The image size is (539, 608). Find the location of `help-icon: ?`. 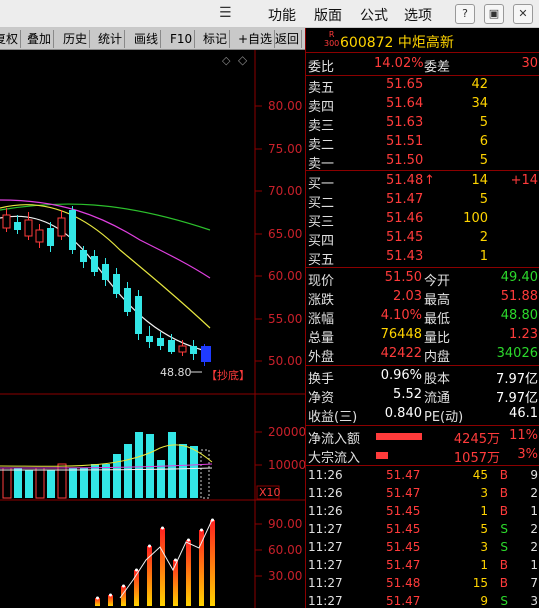

help-icon: ? is located at coordinates (465, 14).